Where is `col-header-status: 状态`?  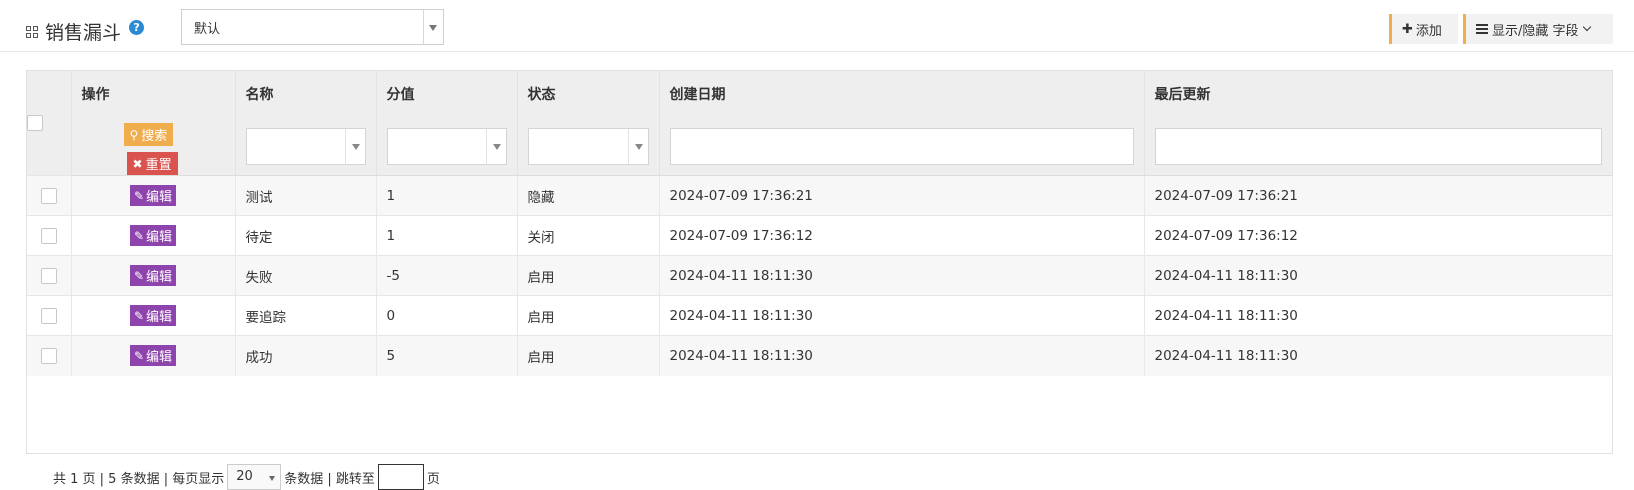
col-header-status: 状态 is located at coordinates (588, 94).